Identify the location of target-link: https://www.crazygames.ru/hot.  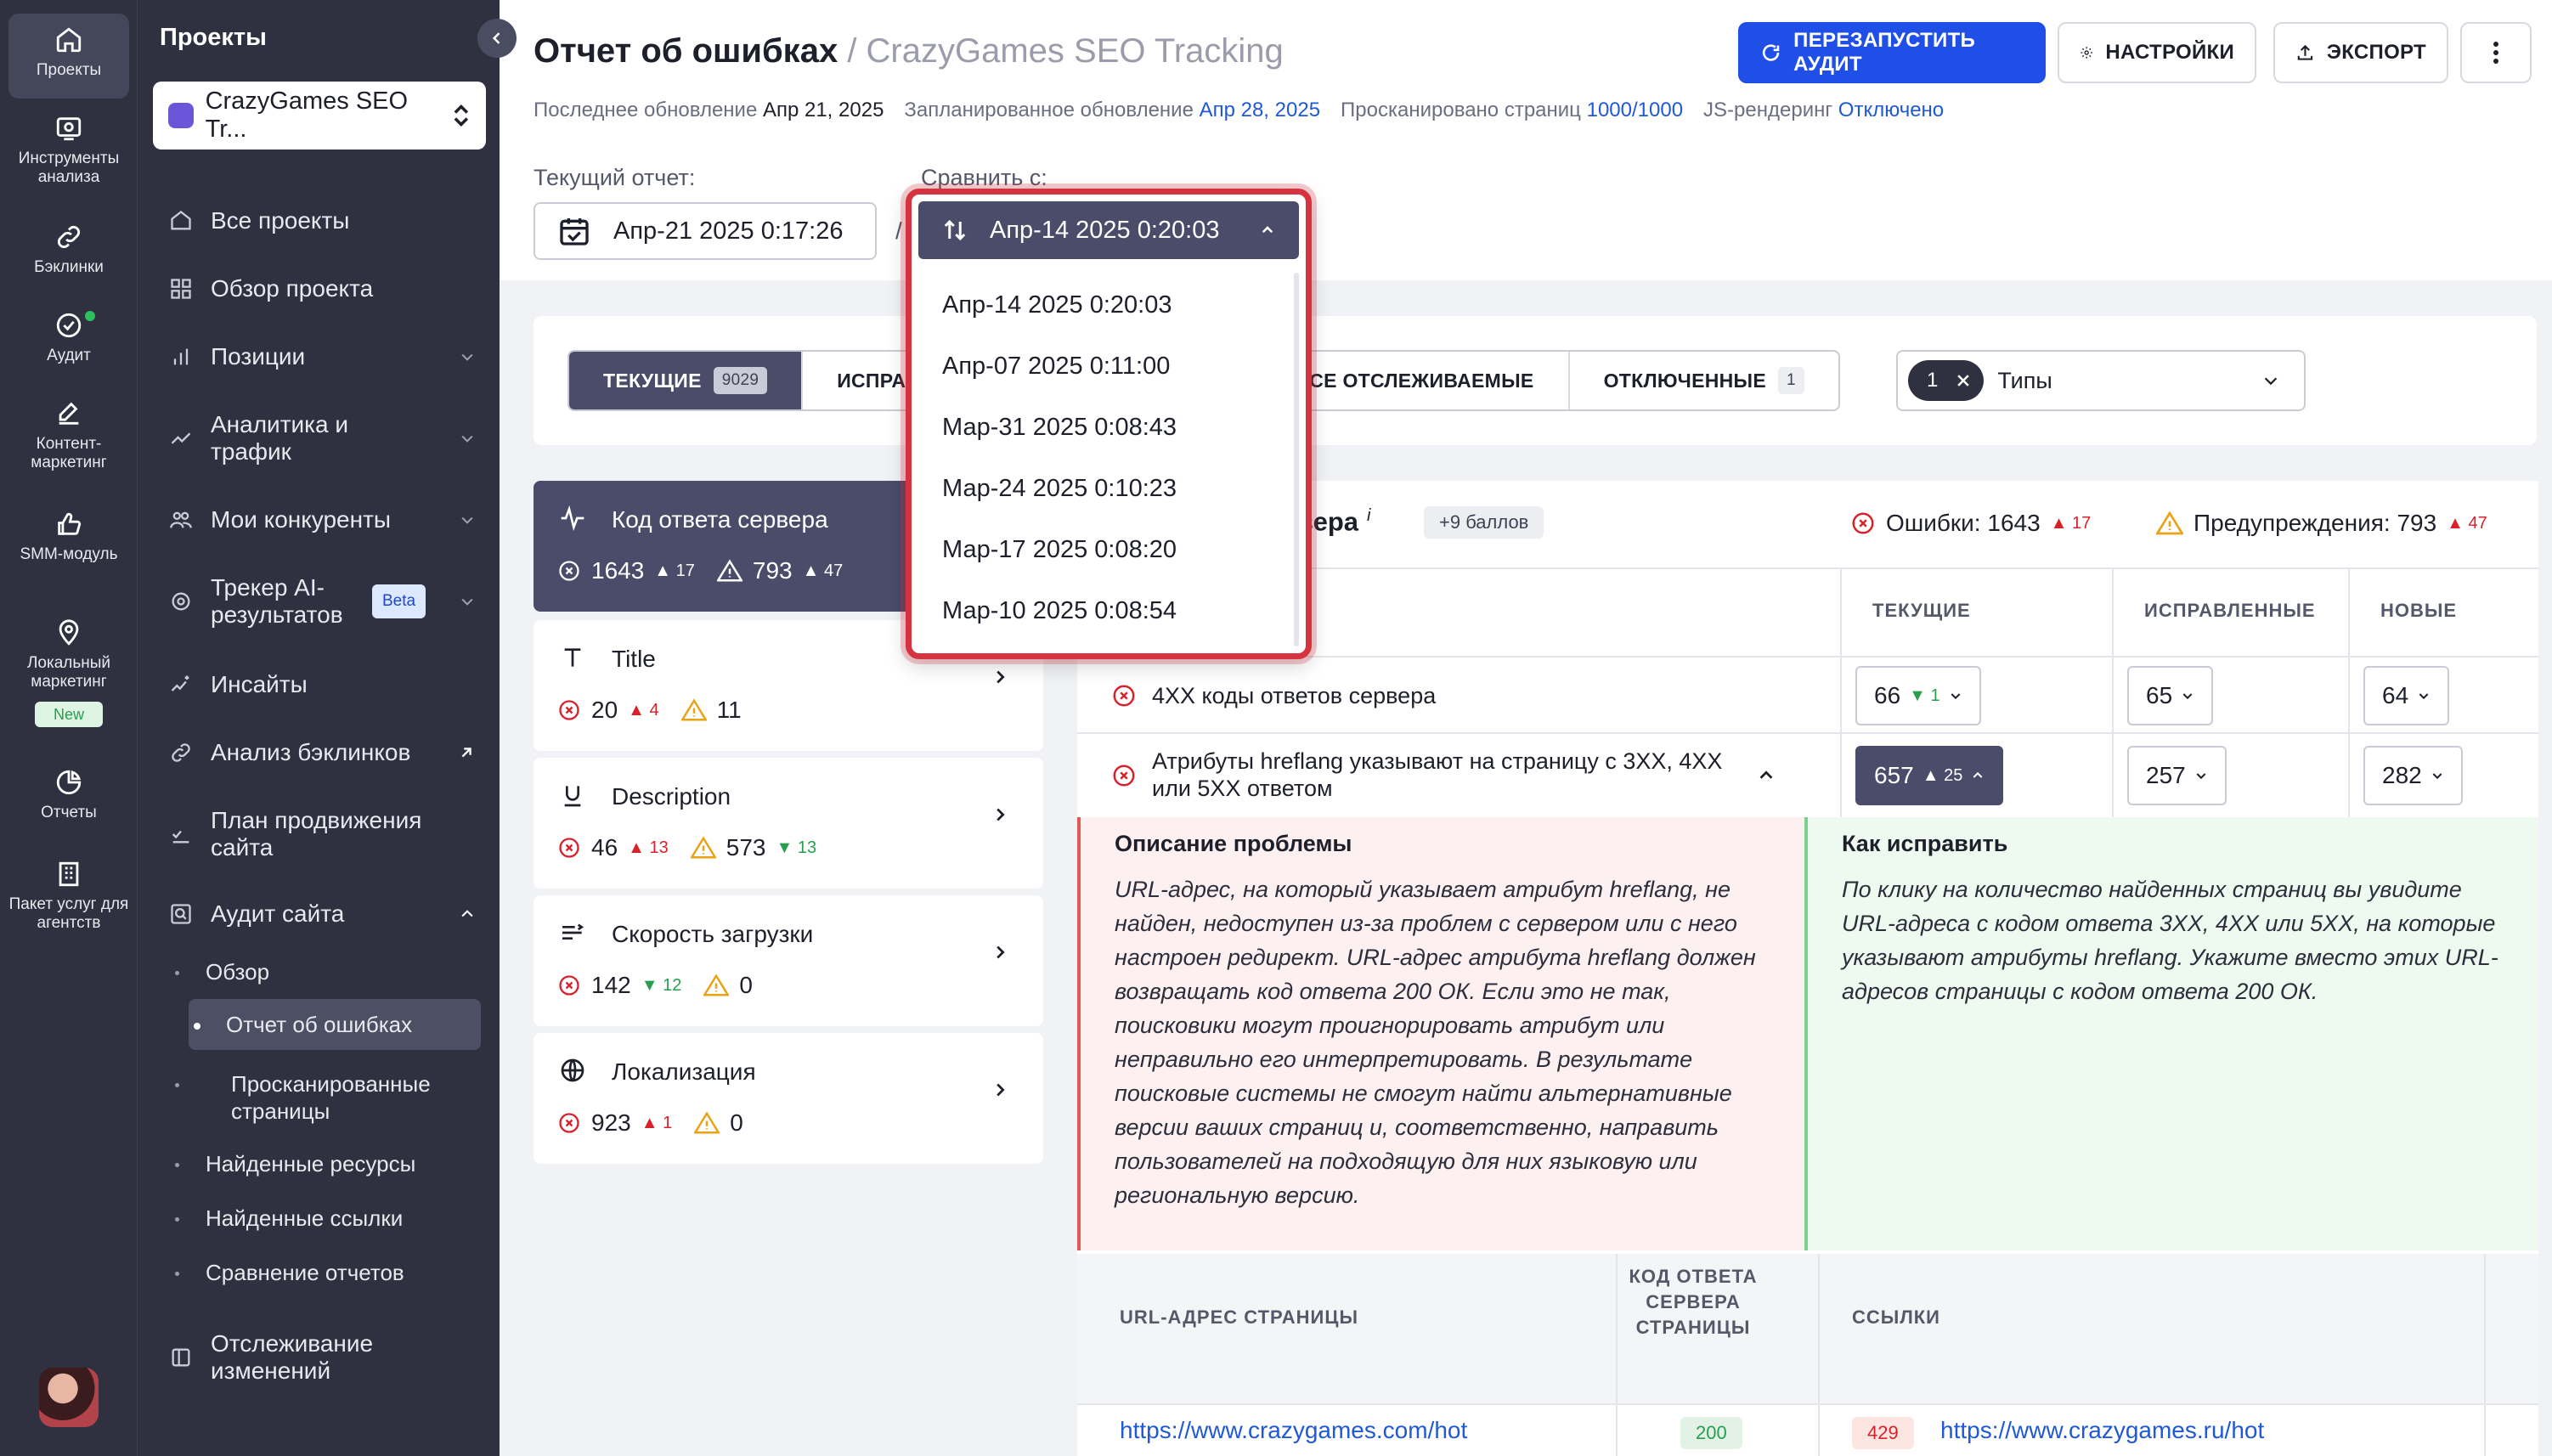
(2102, 1431).